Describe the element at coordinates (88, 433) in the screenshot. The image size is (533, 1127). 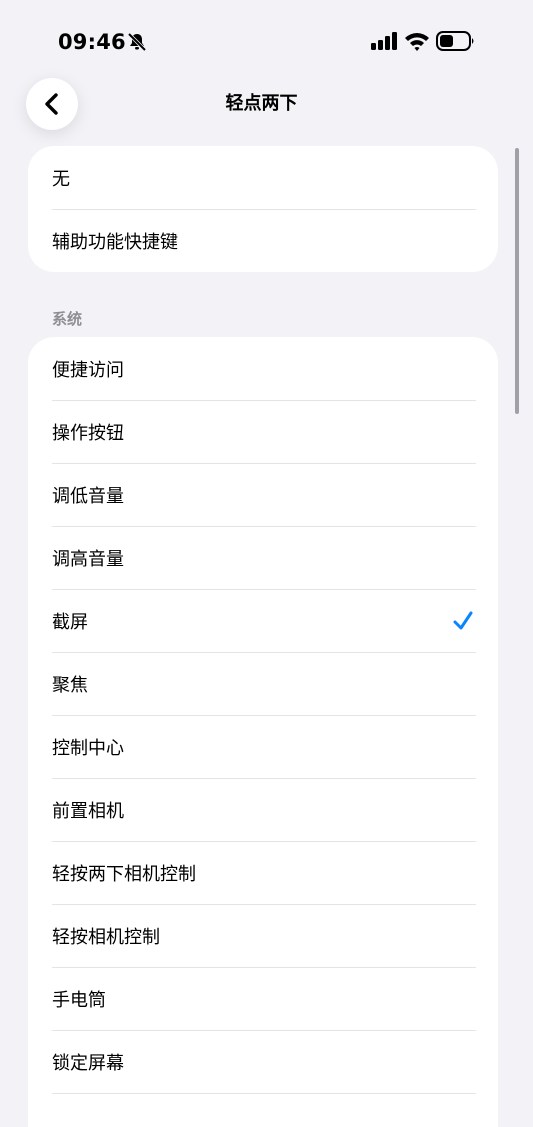
I see `option-label: 操作按钮` at that location.